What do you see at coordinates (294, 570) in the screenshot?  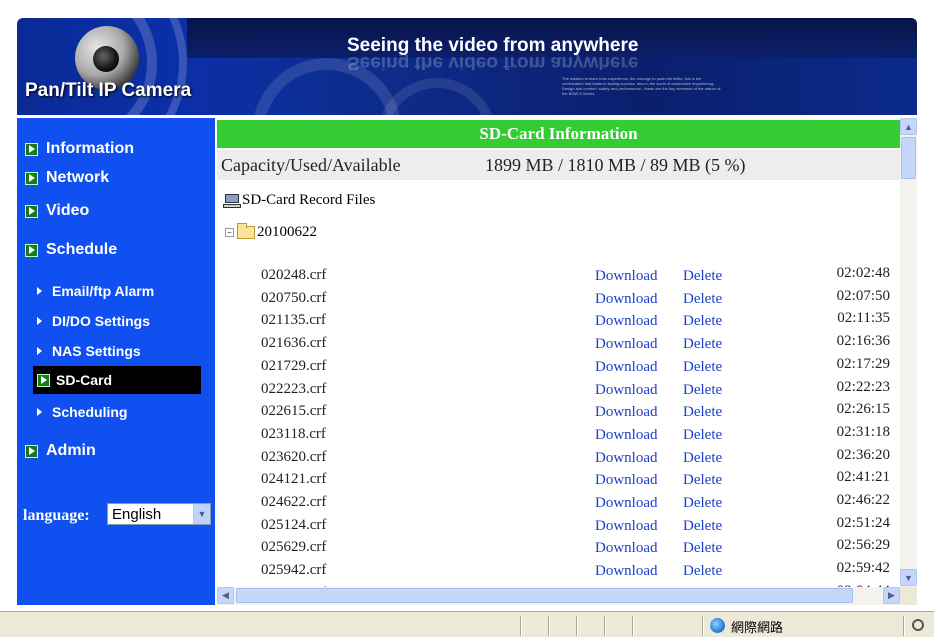 I see `file-name: 025942.crf` at bounding box center [294, 570].